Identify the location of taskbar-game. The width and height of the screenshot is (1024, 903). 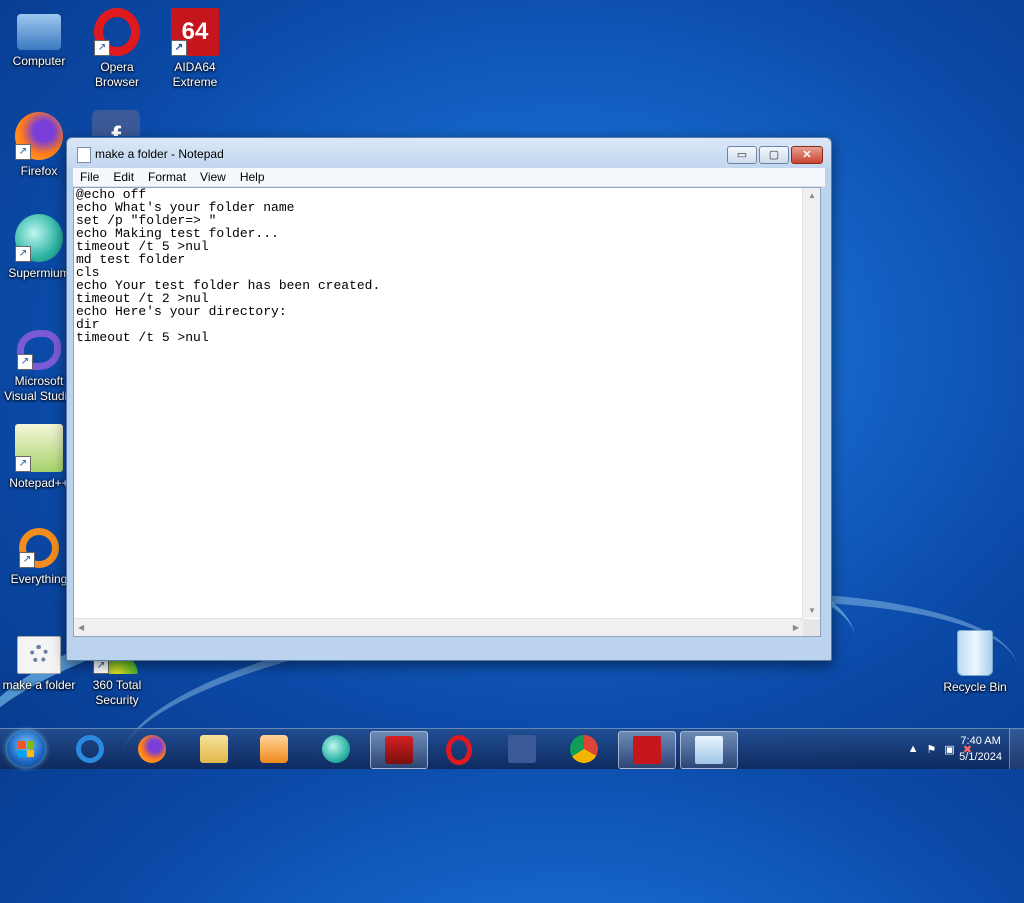
(399, 750).